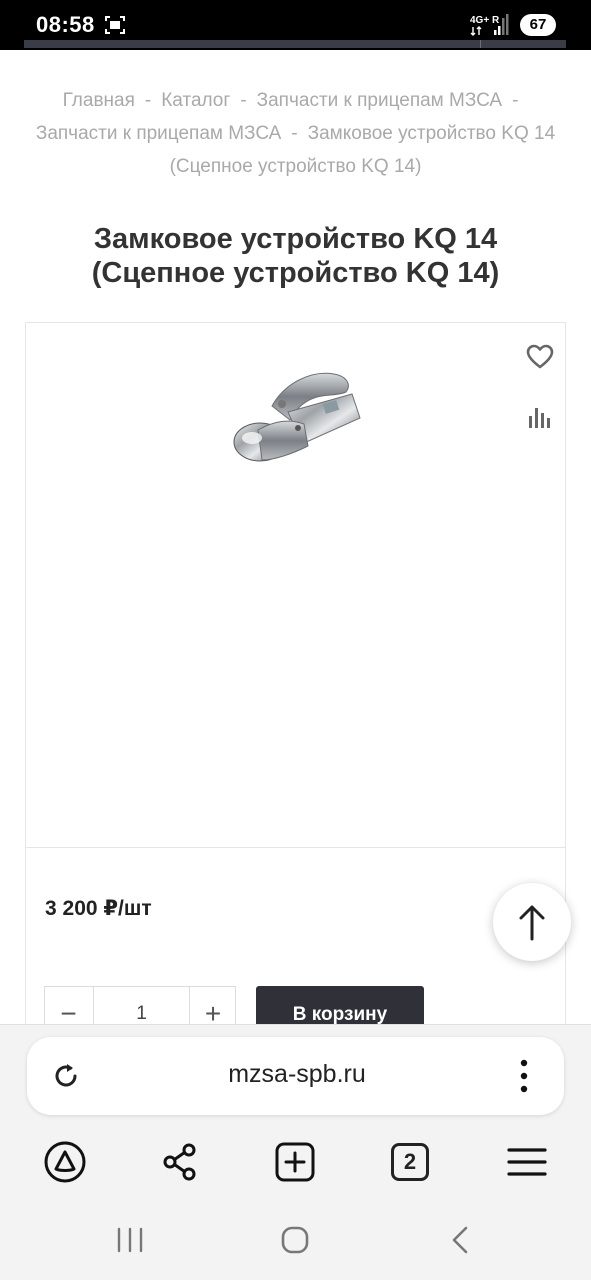  I want to click on svg-text: R, so click(496, 20).